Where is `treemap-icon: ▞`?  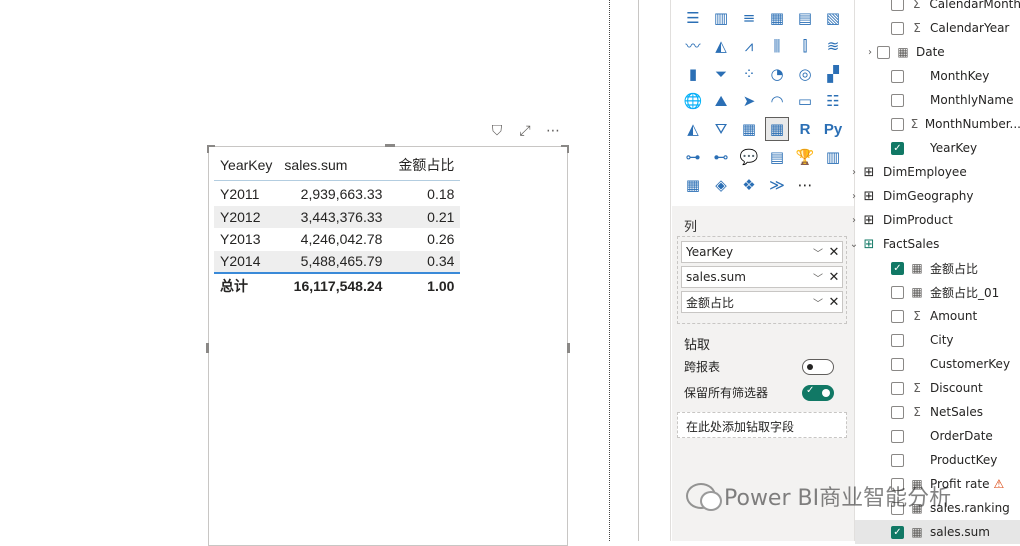
treemap-icon: ▞ is located at coordinates (833, 74).